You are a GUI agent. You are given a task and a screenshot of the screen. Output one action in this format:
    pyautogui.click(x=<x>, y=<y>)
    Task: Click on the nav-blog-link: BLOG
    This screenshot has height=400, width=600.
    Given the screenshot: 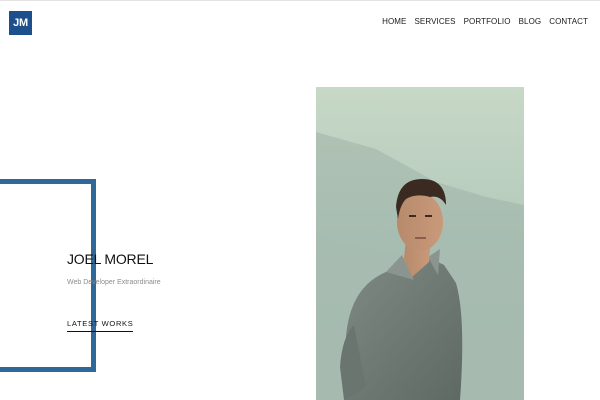 What is the action you would take?
    pyautogui.click(x=530, y=21)
    